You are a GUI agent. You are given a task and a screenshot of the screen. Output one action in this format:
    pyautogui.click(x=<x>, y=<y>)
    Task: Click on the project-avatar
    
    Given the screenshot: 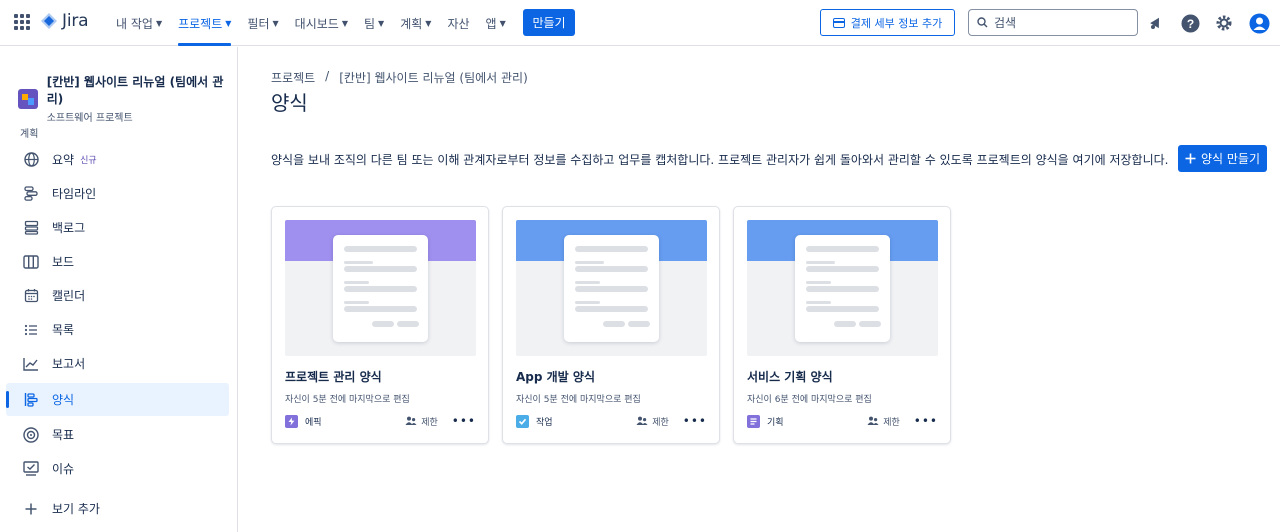 What is the action you would take?
    pyautogui.click(x=28, y=98)
    